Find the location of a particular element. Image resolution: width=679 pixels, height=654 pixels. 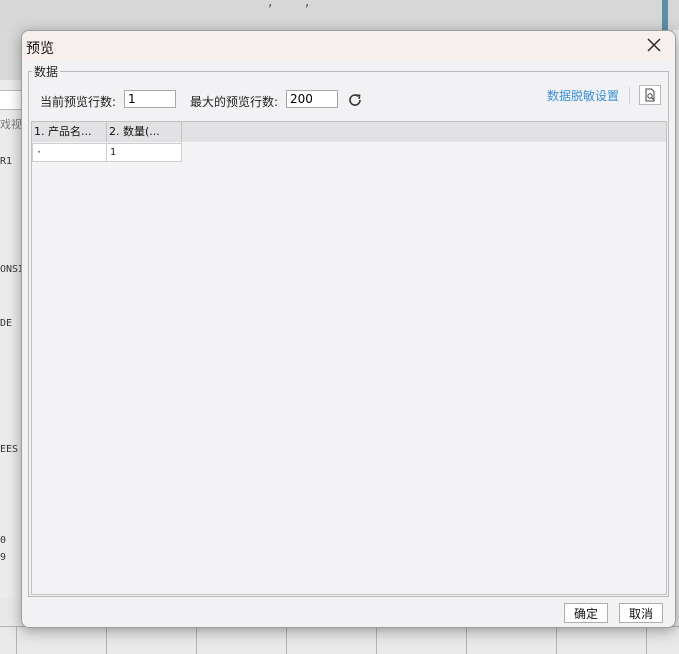

data-group-label: 数据 is located at coordinates (46, 71).